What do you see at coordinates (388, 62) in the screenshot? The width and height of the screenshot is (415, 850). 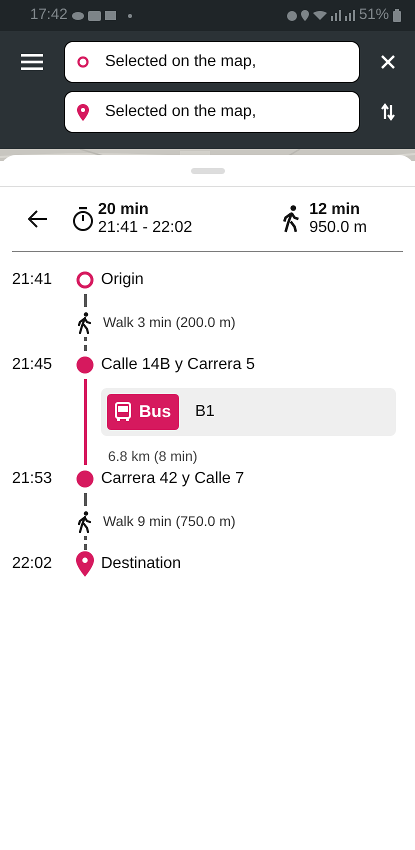 I see `close-icon` at bounding box center [388, 62].